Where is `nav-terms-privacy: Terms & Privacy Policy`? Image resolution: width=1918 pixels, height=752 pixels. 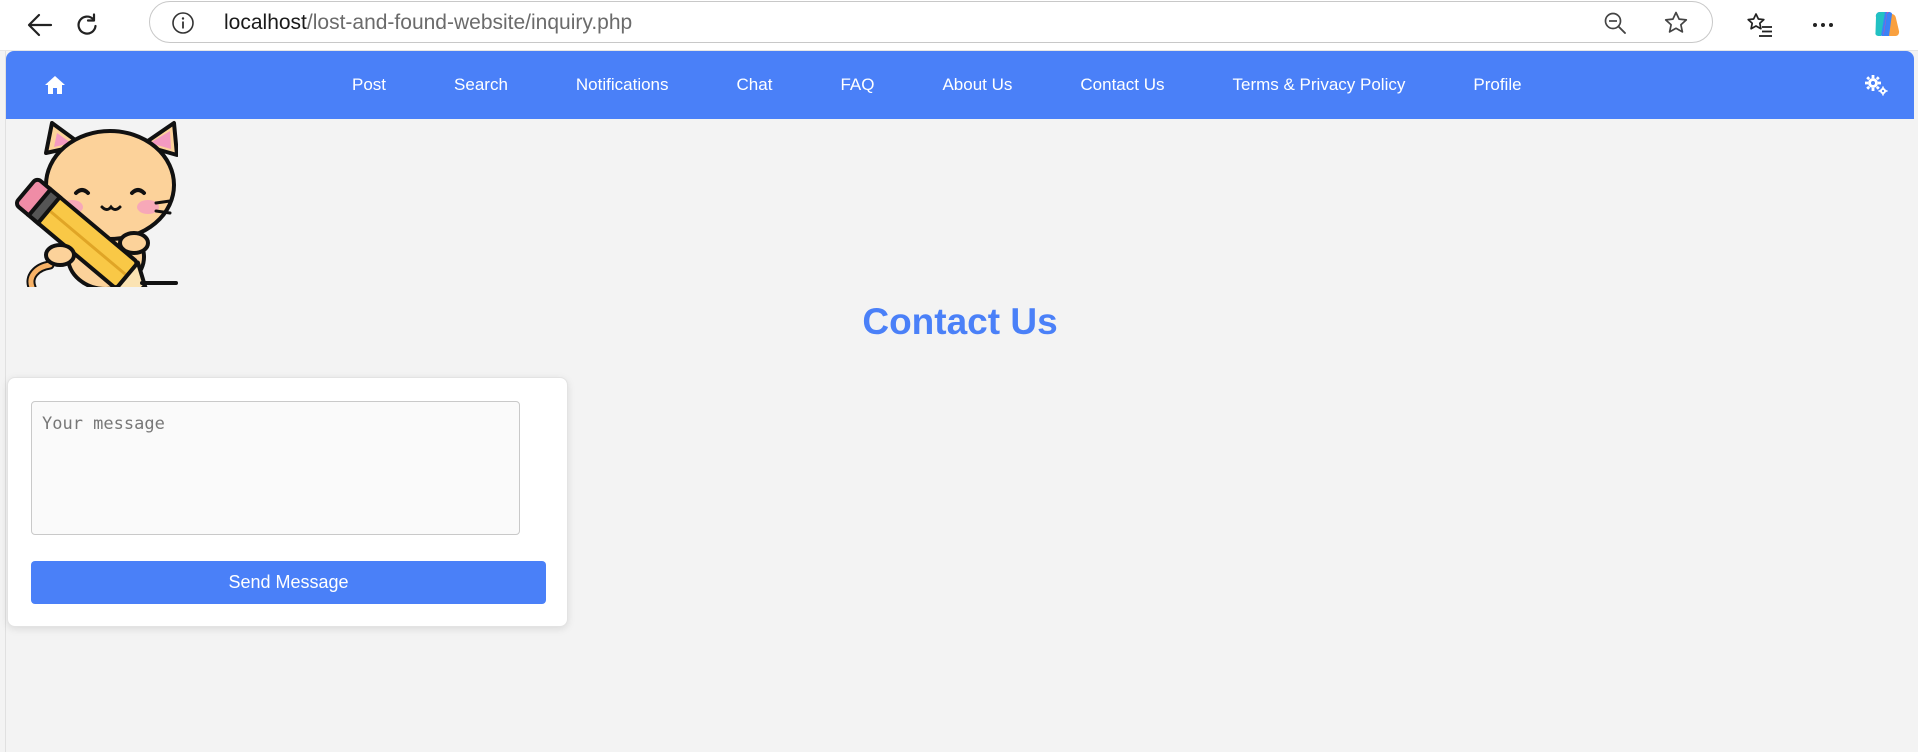
nav-terms-privacy: Terms & Privacy Policy is located at coordinates (1318, 85).